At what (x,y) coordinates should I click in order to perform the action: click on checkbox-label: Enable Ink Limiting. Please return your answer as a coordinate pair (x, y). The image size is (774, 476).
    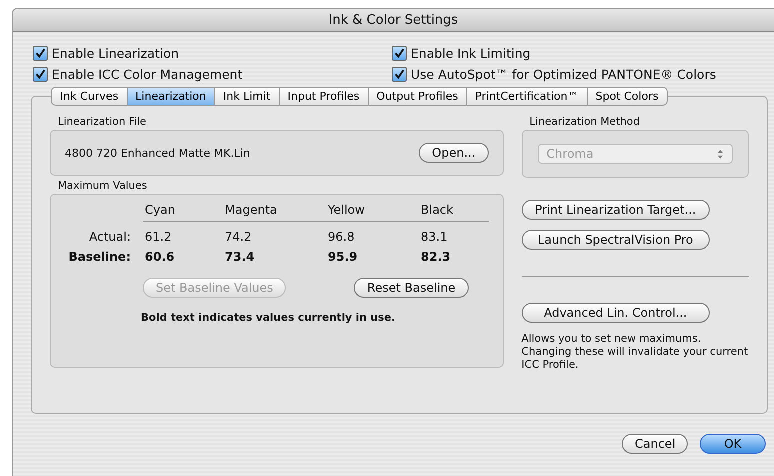
    Looking at the image, I should click on (471, 53).